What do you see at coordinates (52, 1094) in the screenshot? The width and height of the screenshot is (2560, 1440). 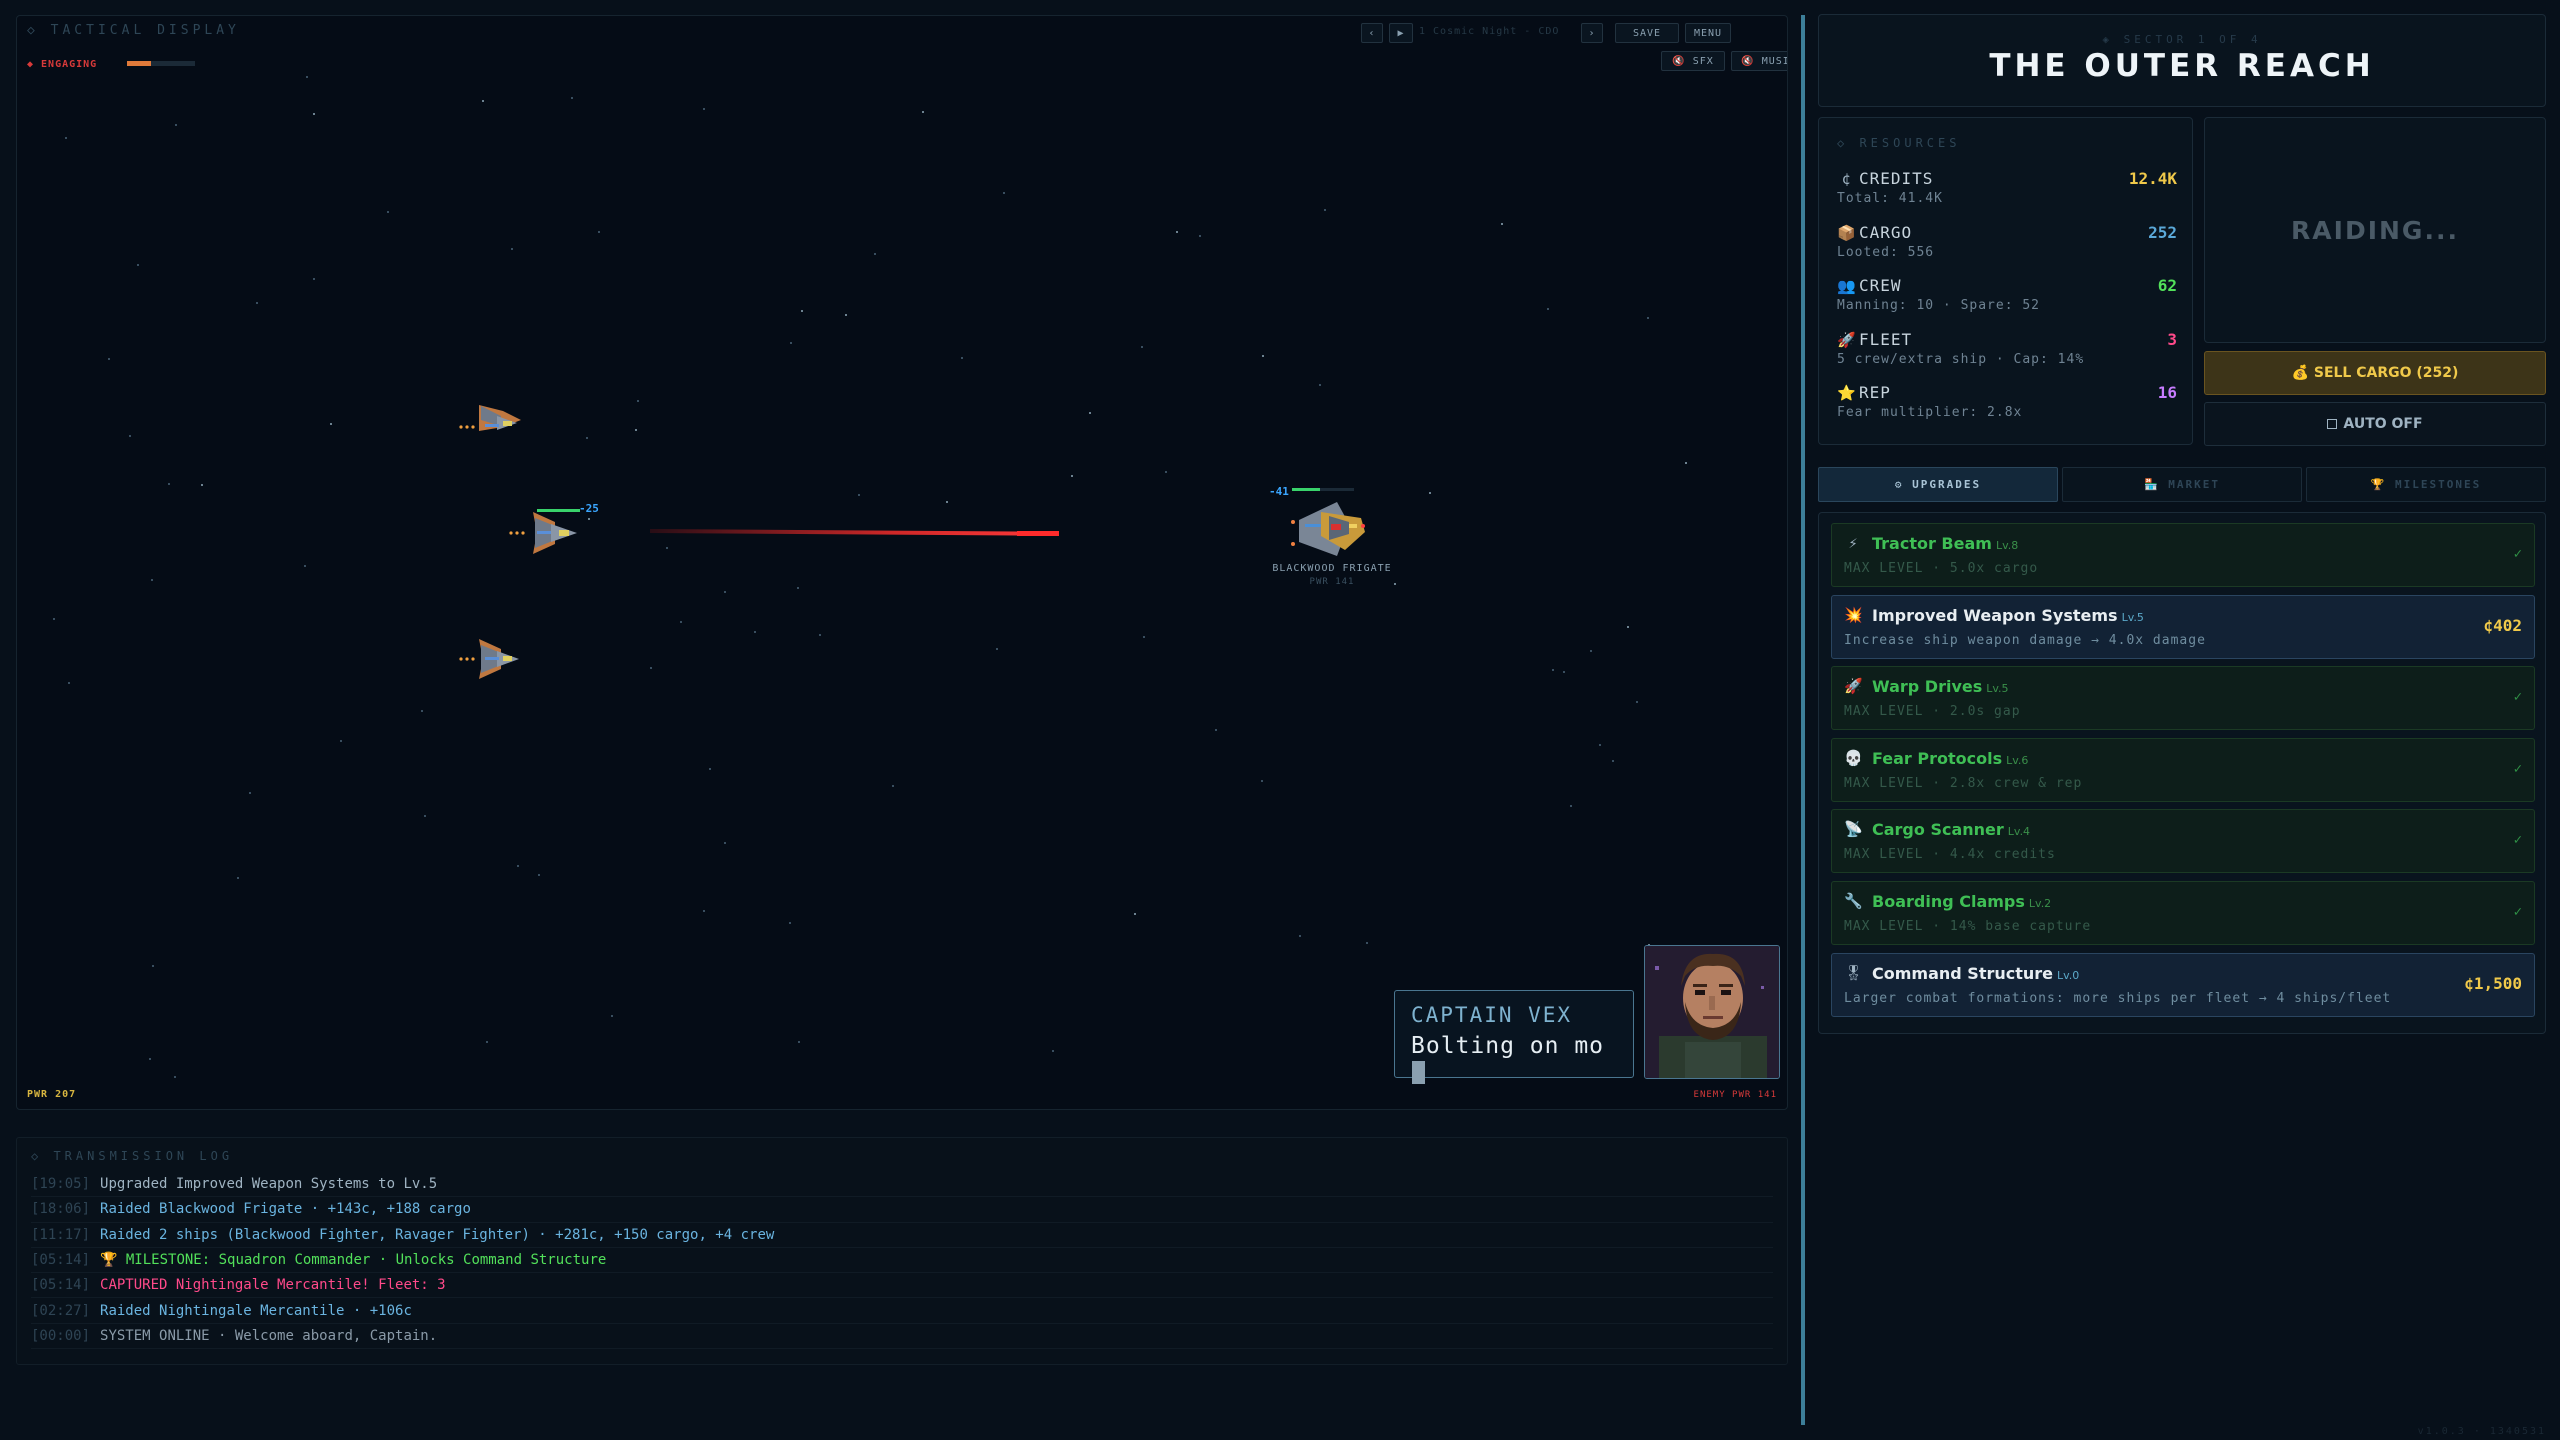 I see `player-power: PWR 207` at bounding box center [52, 1094].